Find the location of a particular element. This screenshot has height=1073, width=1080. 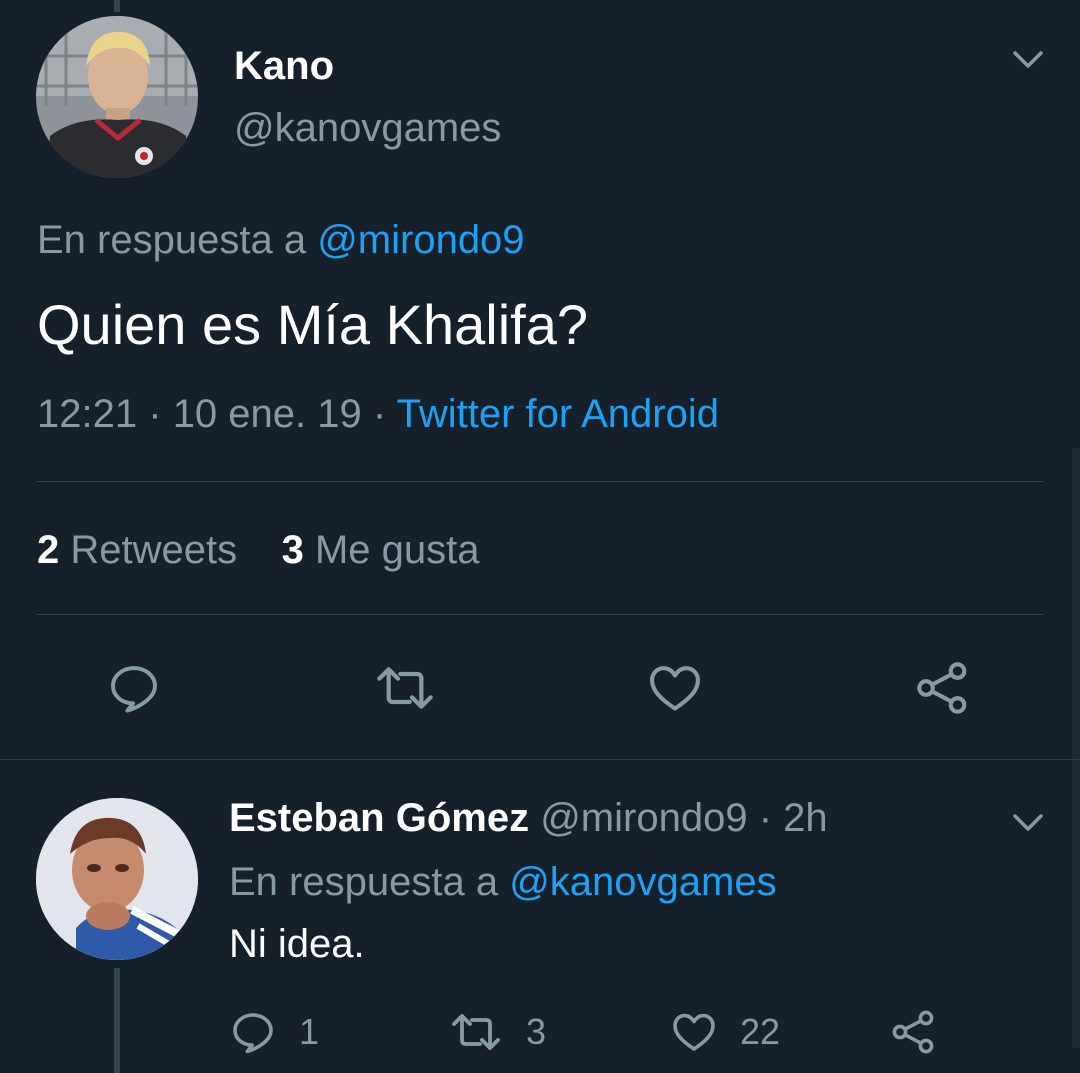

scroll-edge is located at coordinates (1076, 748).